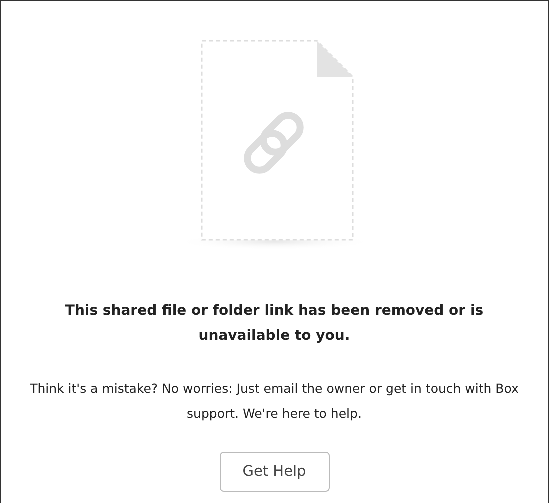 The width and height of the screenshot is (552, 503). I want to click on error-heading: This shared file or folder link has been removed or is unavailable to you., so click(274, 324).